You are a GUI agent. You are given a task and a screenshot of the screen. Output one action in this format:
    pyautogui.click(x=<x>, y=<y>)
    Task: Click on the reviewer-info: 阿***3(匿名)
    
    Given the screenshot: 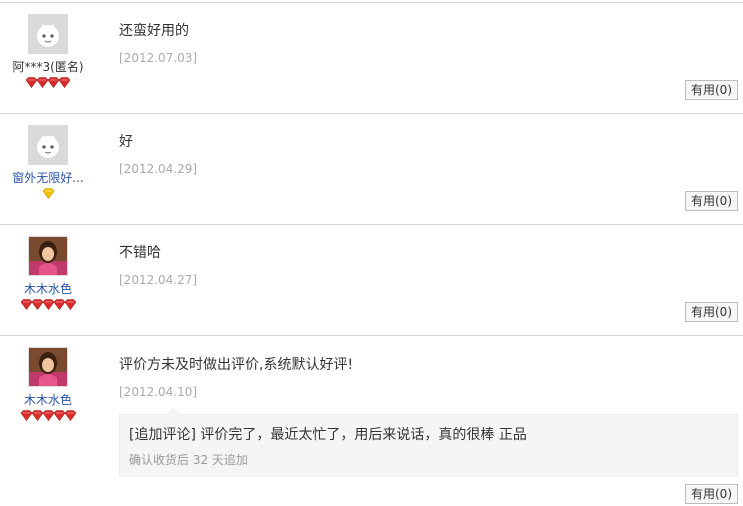 What is the action you would take?
    pyautogui.click(x=48, y=51)
    